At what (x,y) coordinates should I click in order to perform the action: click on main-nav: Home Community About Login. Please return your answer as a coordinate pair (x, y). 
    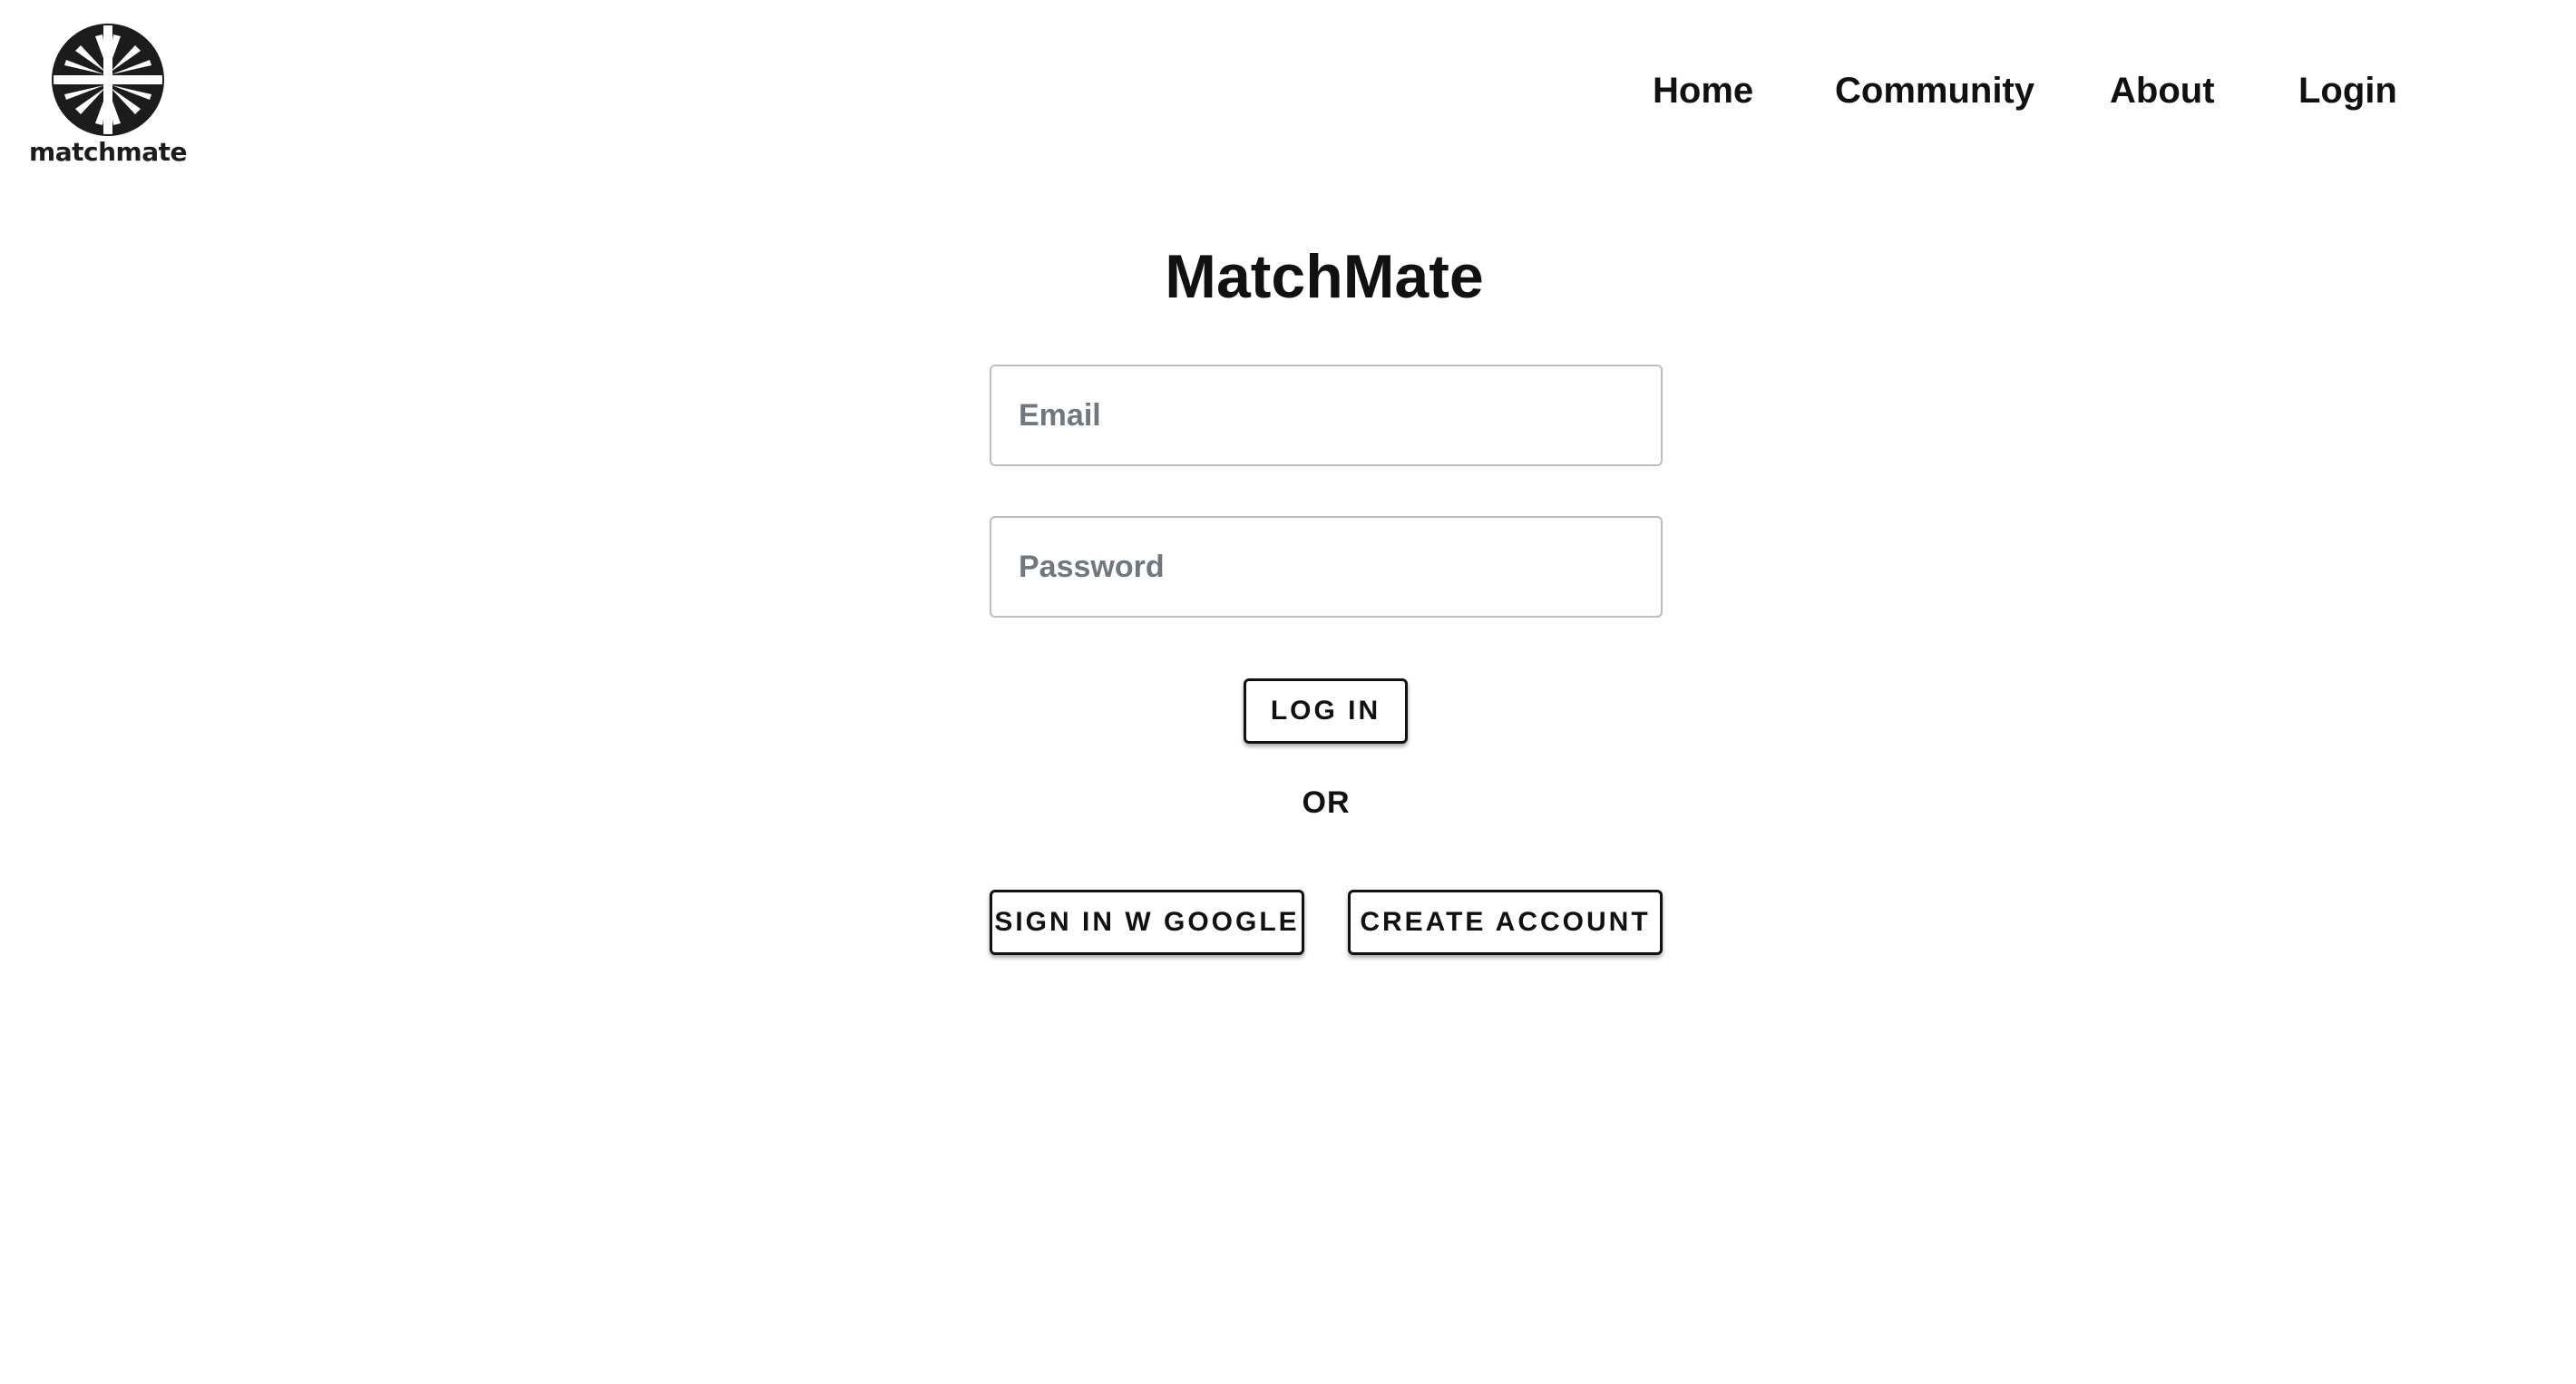
    Looking at the image, I should click on (1288, 90).